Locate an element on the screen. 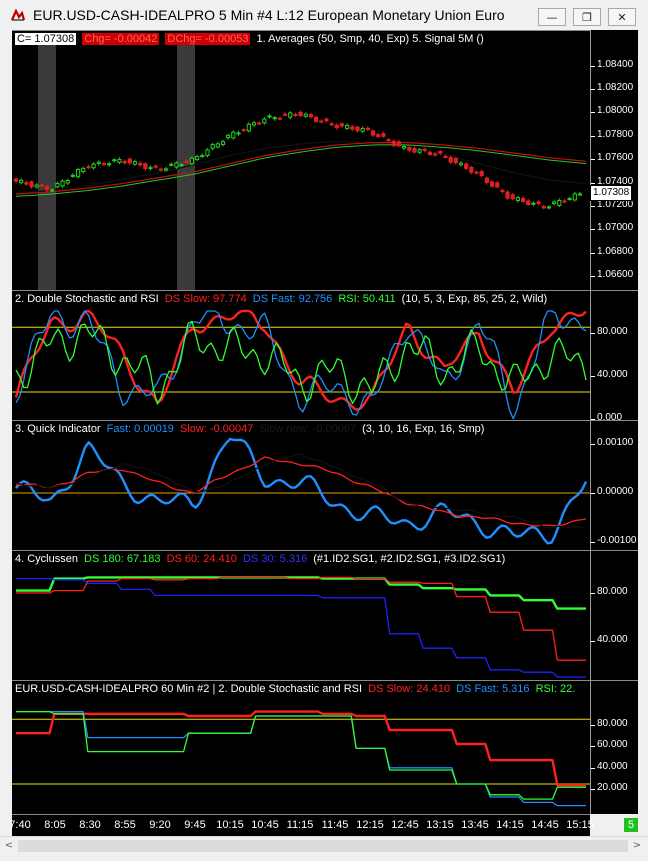 The width and height of the screenshot is (648, 861). quick-slow-new-label: Slow new: -0.00067 is located at coordinates (308, 429).